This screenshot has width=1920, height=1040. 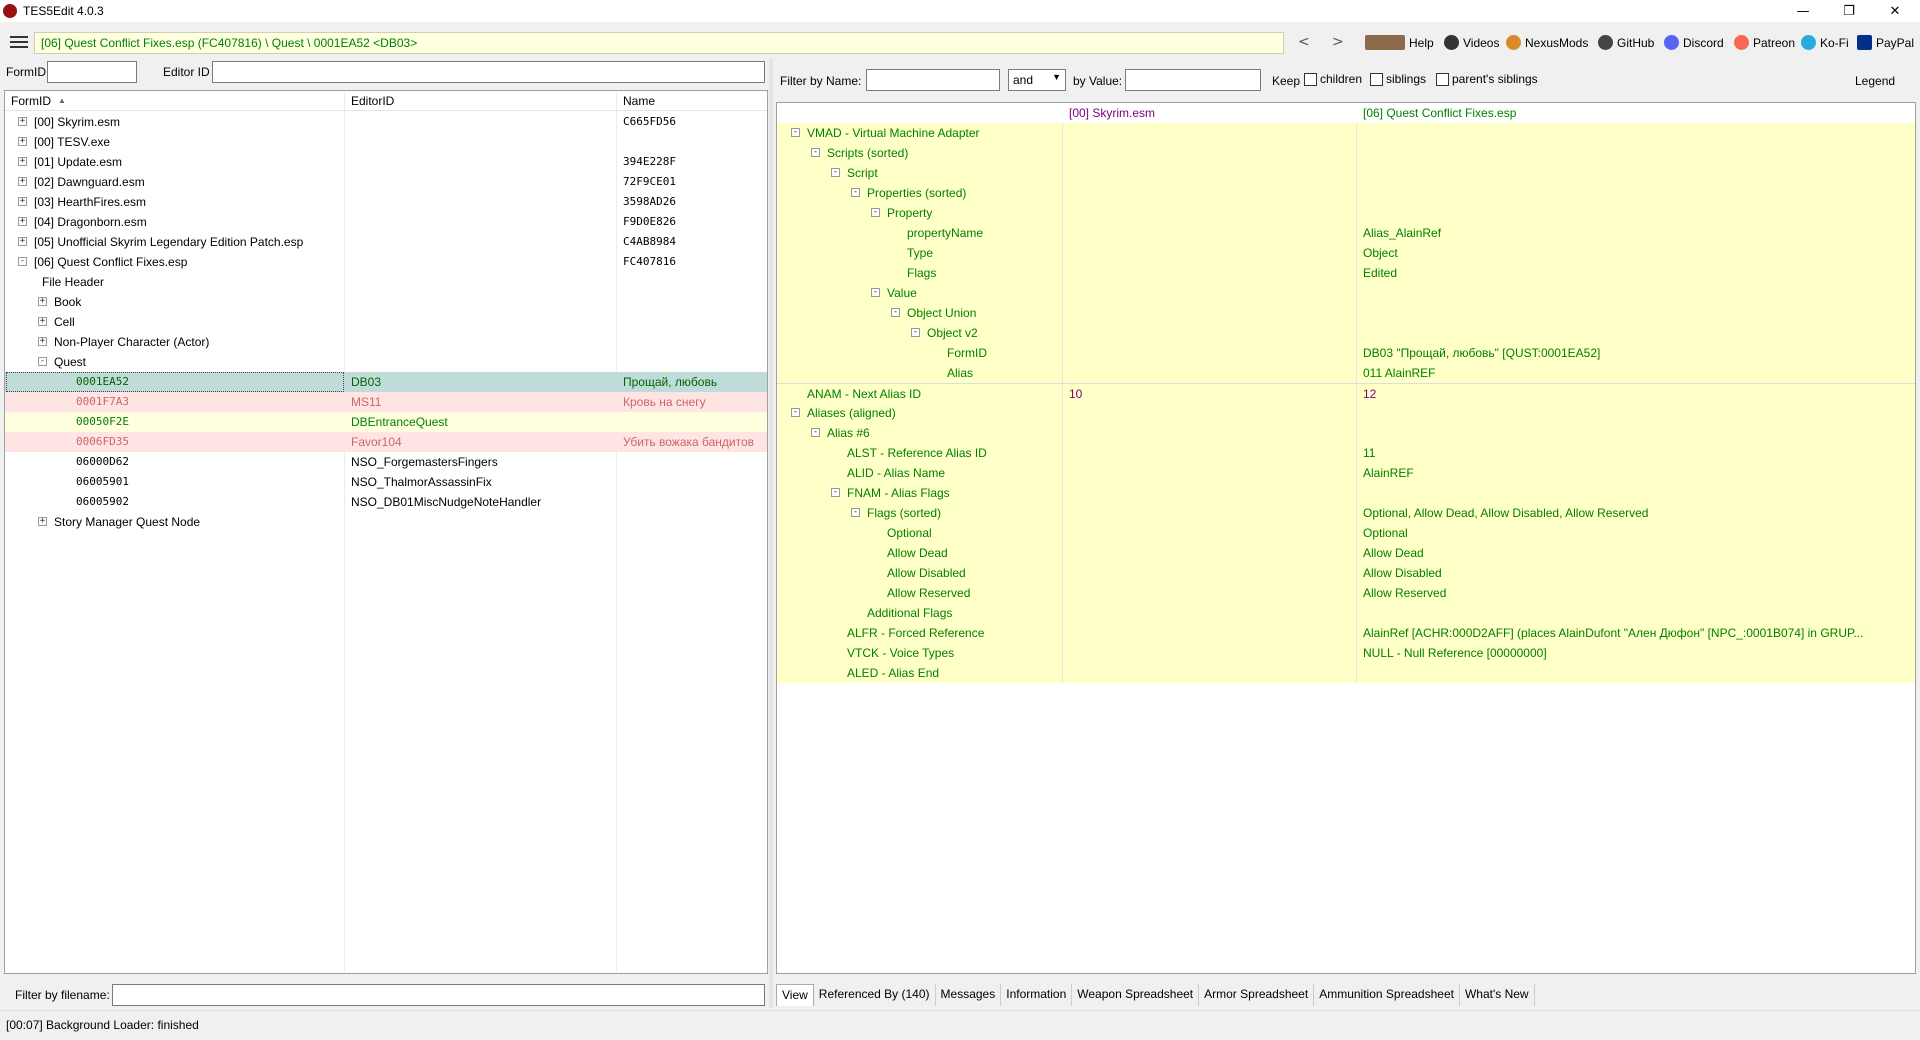 I want to click on discord-link: Discord, so click(x=1694, y=42).